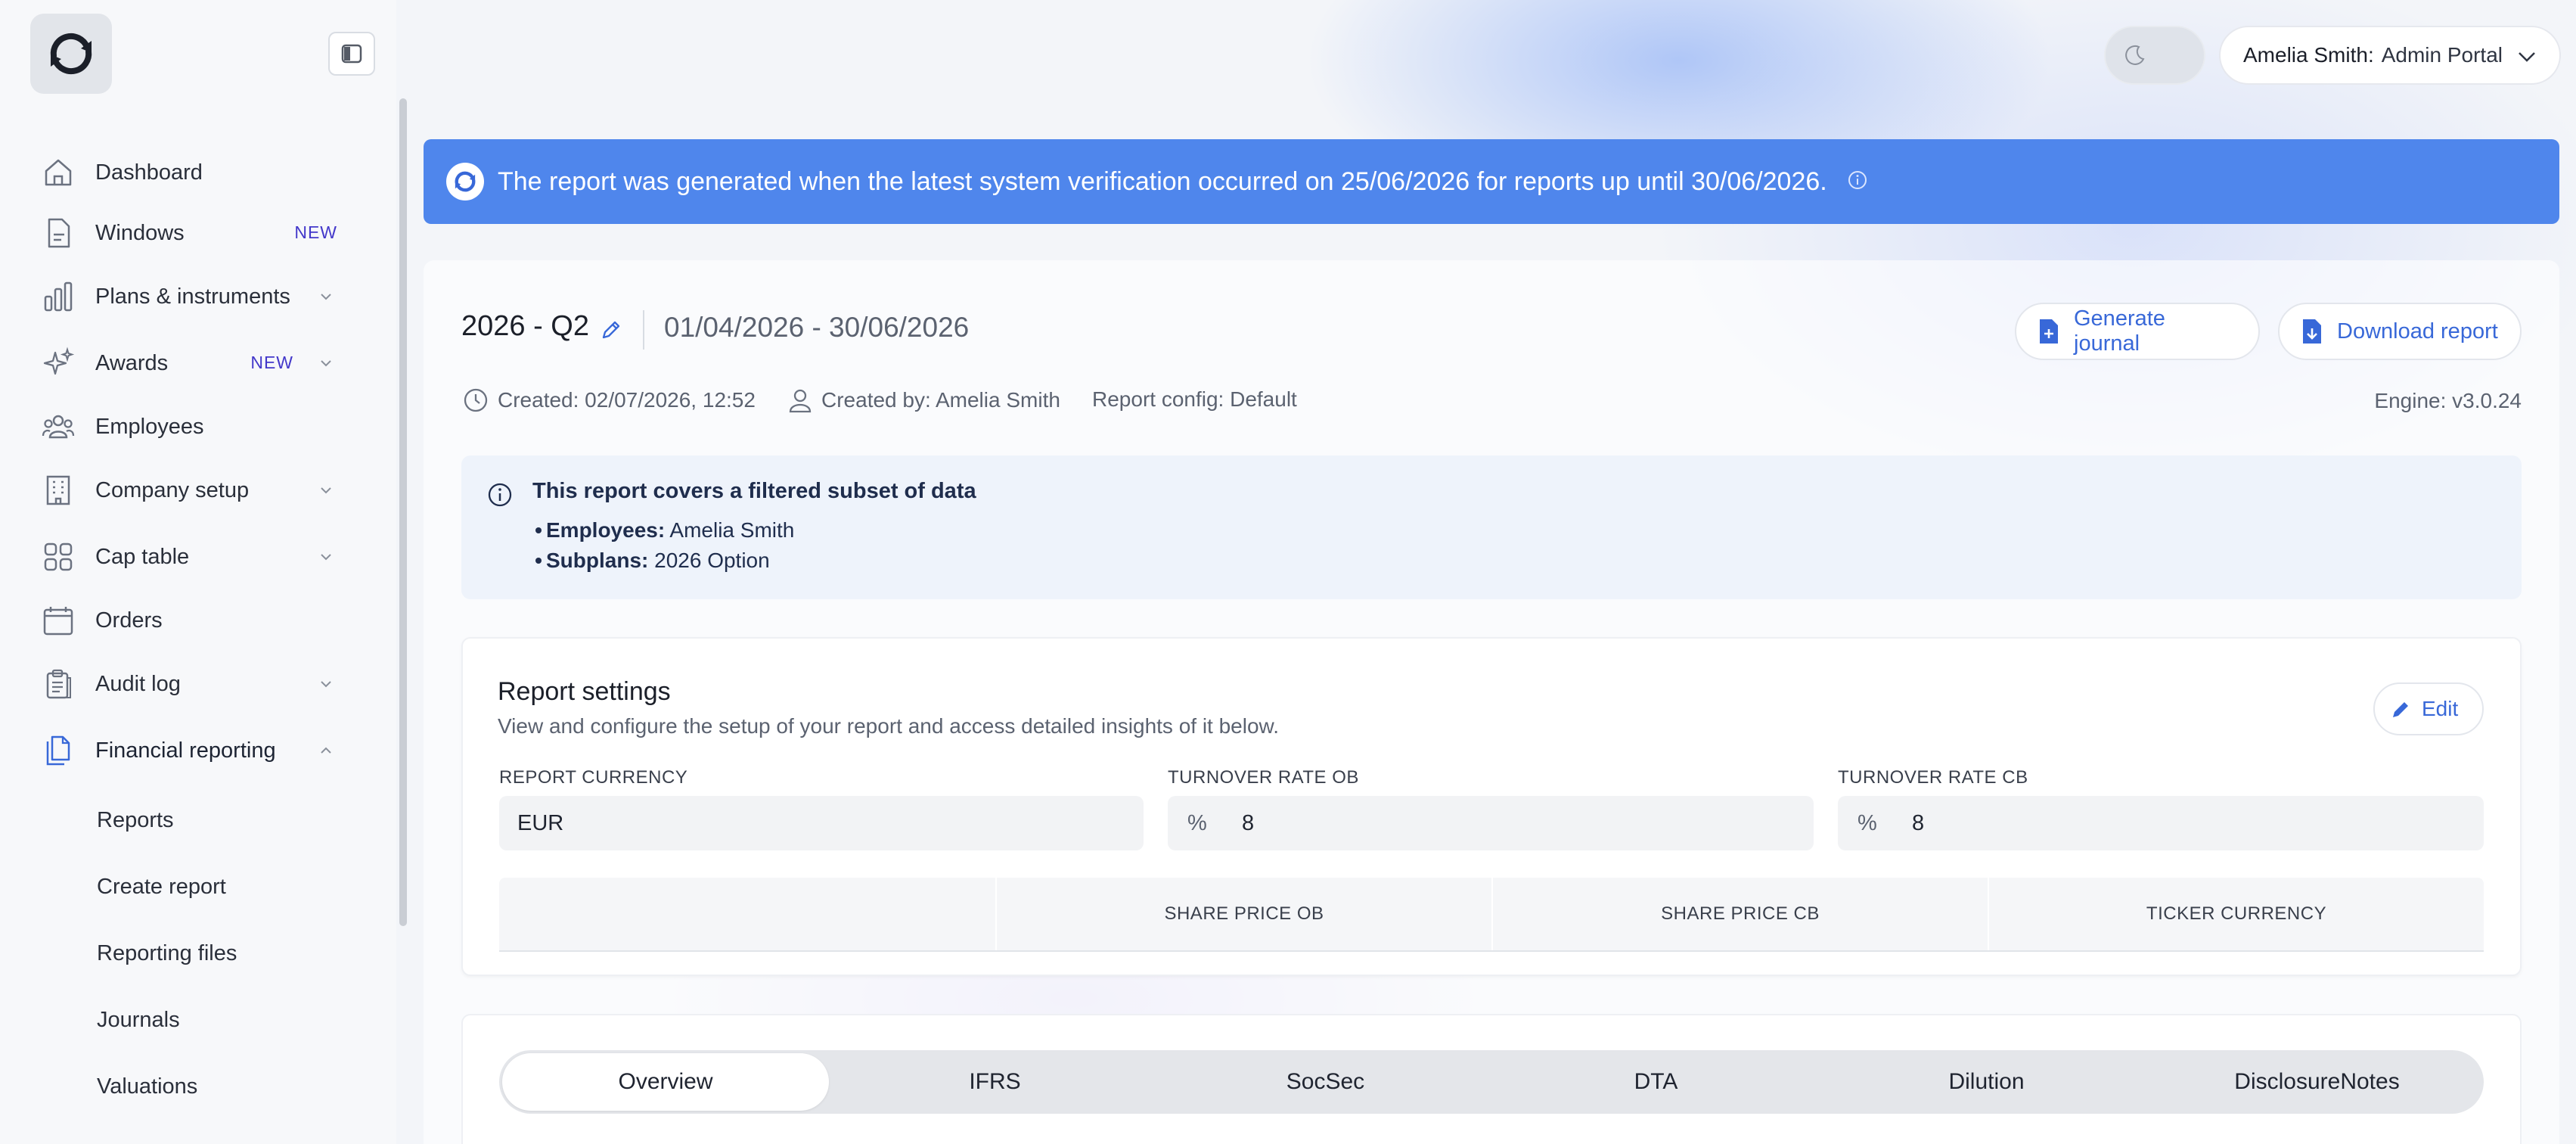 This screenshot has height=1144, width=2576. I want to click on tab-dta: DTA, so click(1656, 1082).